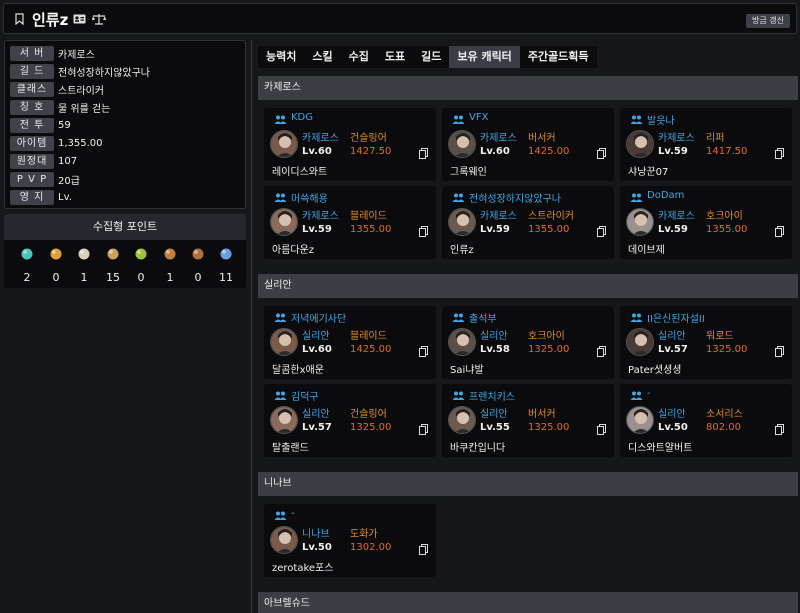  I want to click on tab-스킬: 스킬, so click(322, 57).